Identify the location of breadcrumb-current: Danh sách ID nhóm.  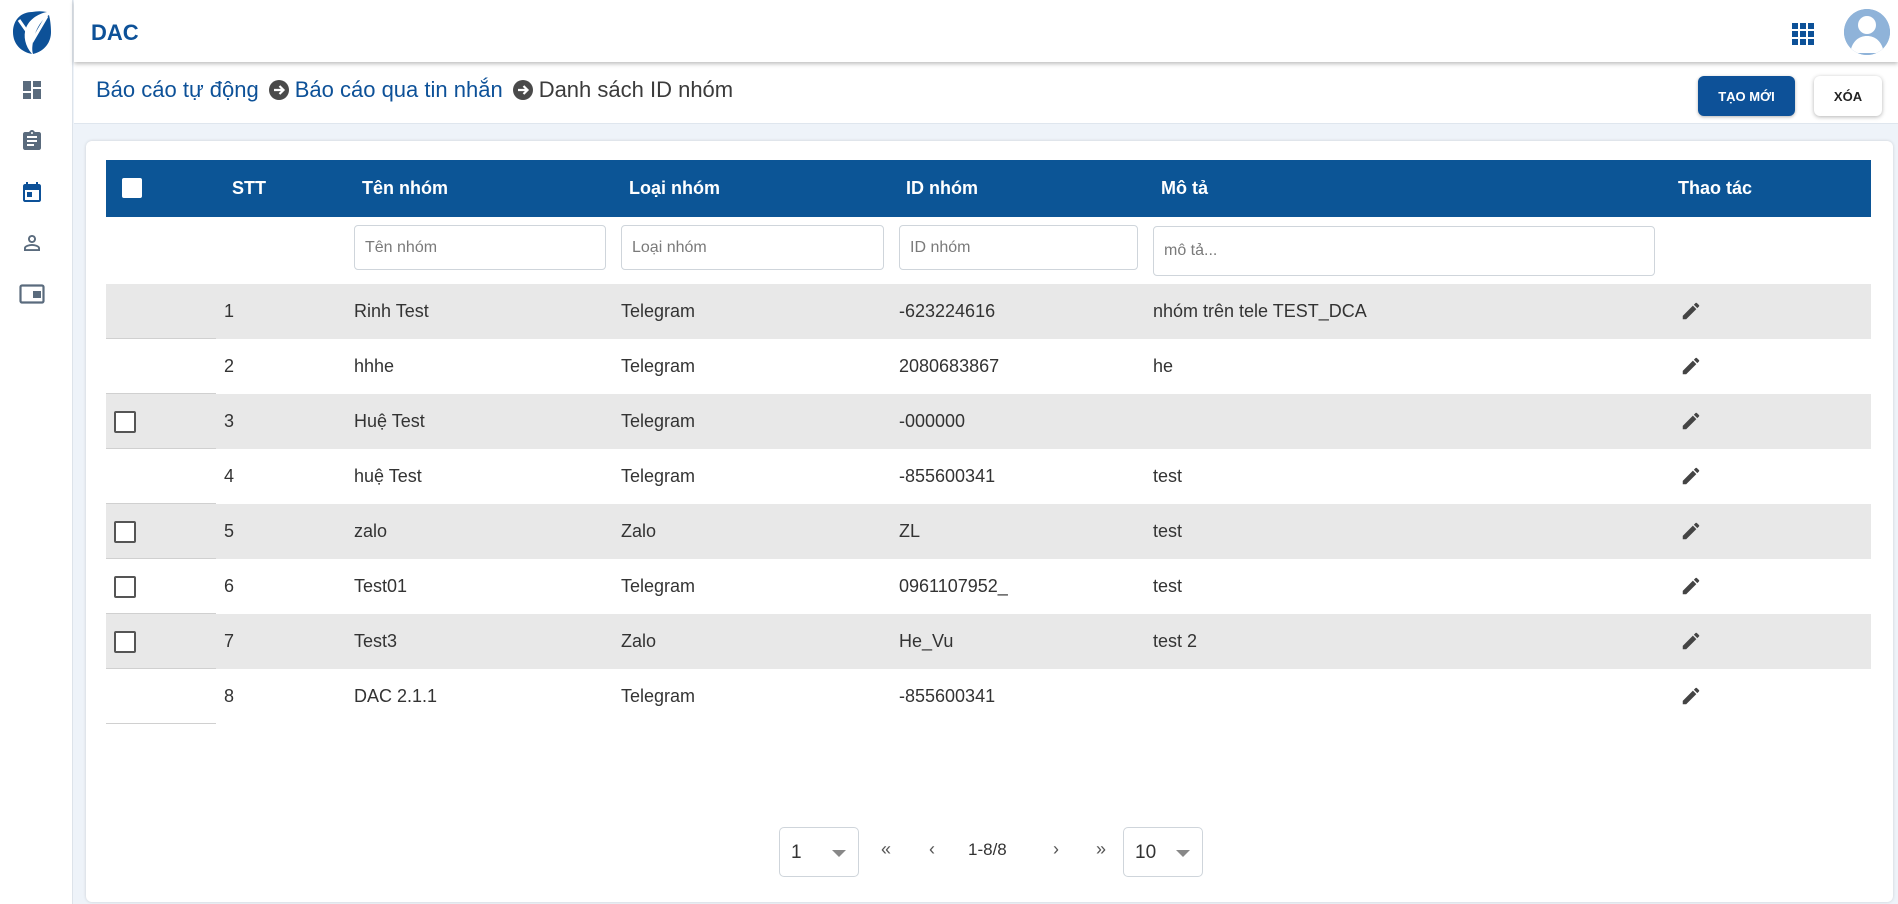
(636, 89).